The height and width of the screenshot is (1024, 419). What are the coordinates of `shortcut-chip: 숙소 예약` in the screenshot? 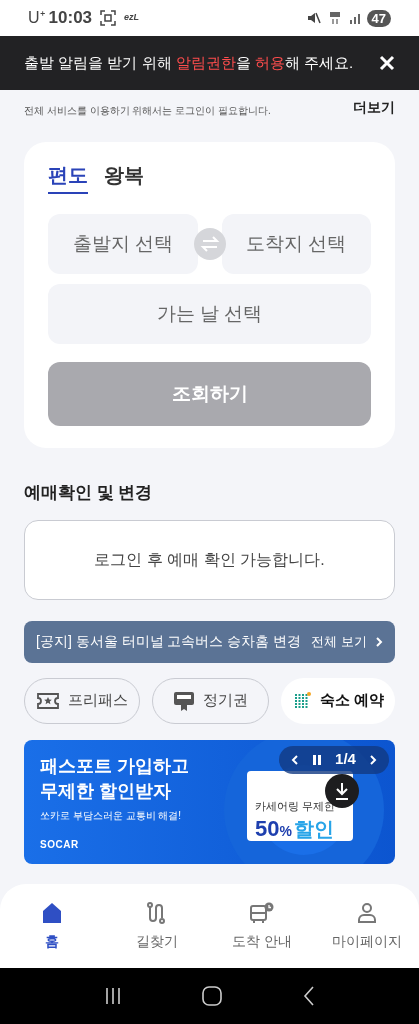 It's located at (337, 700).